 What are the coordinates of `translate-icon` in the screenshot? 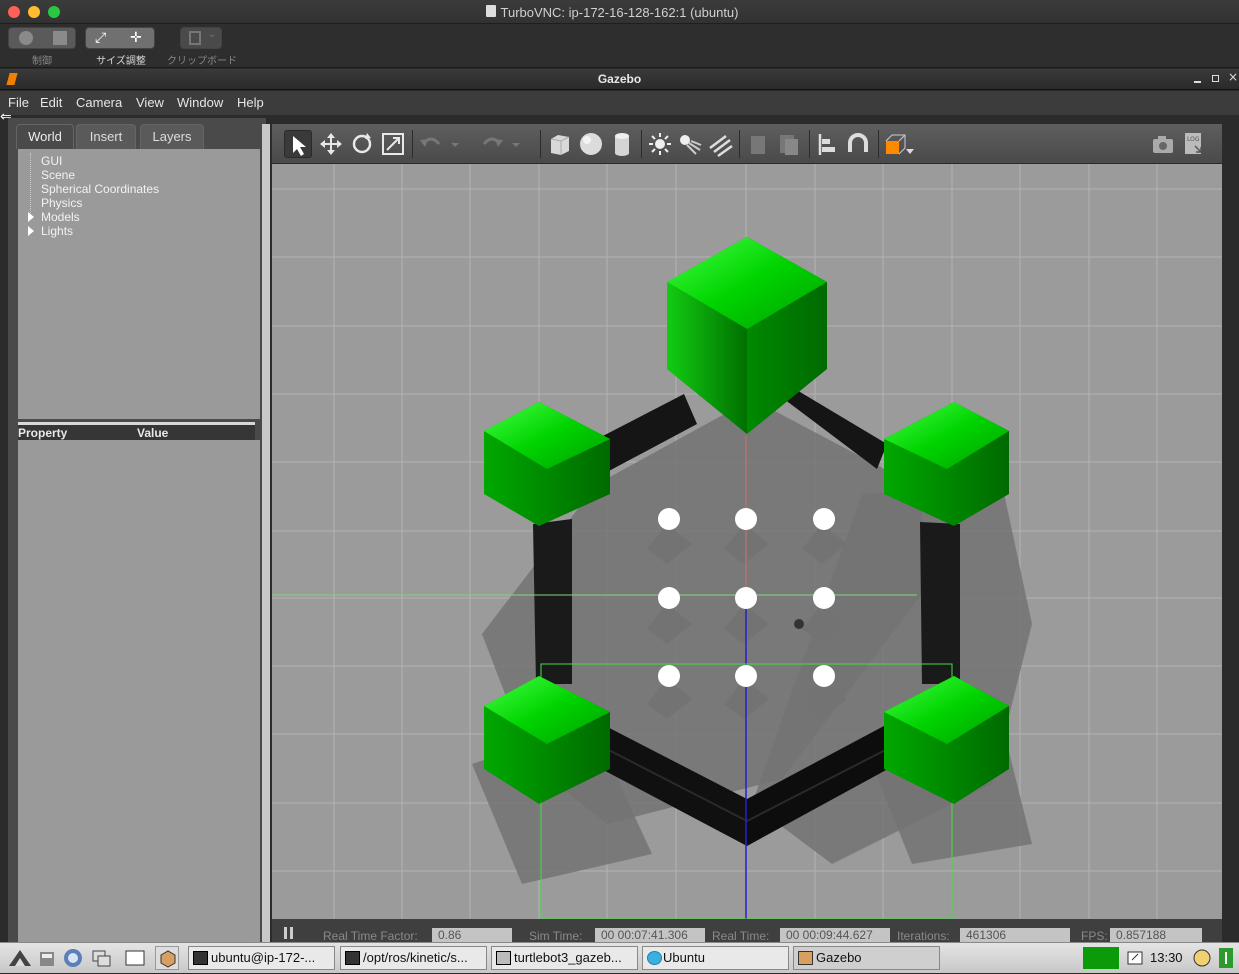 It's located at (331, 144).